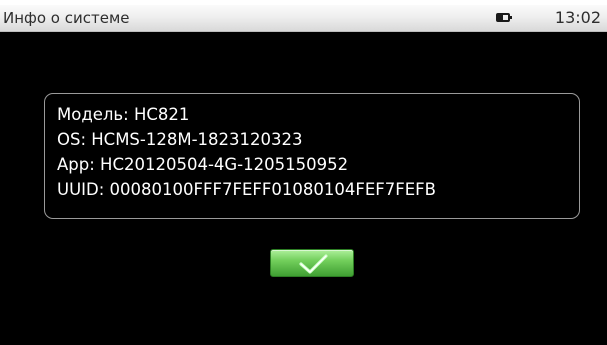 This screenshot has height=345, width=607. I want to click on ok-button, so click(312, 263).